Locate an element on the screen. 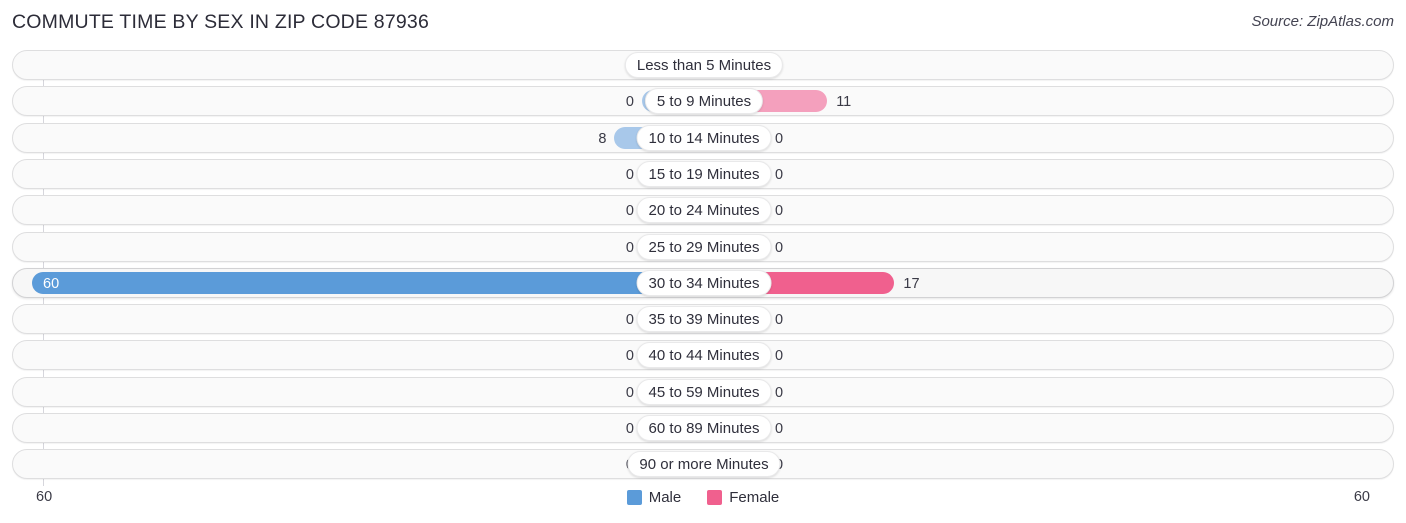 The width and height of the screenshot is (1406, 523). table-row: 0 0 25 to 29 Minutes is located at coordinates (703, 247).